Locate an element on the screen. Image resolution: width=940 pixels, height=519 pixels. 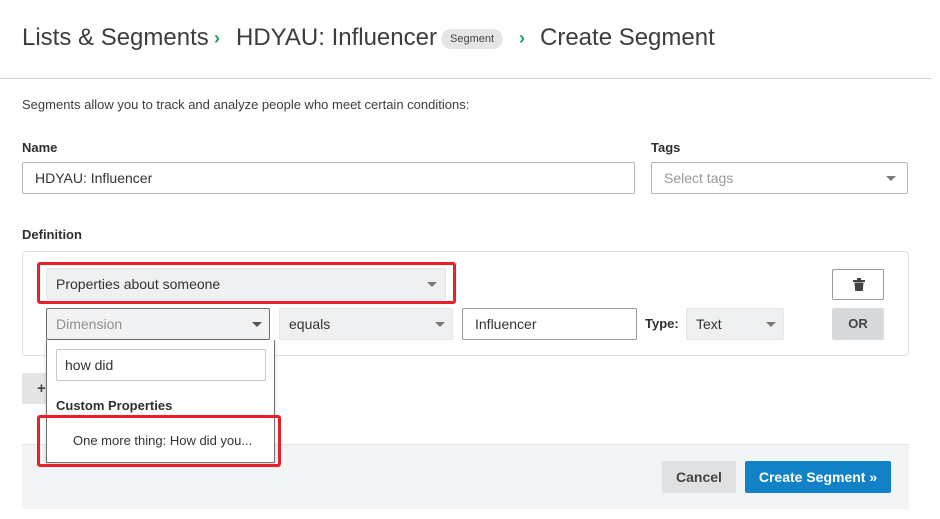
operator-select: equals is located at coordinates (366, 324).